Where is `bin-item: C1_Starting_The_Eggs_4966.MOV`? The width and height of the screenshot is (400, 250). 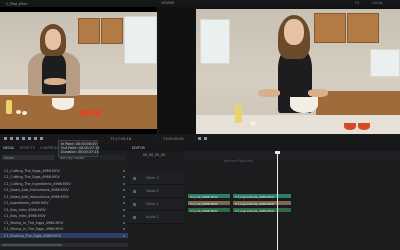
bin-item: C1_Starting_The_Eggs_4966.MOV is located at coordinates (64, 235).